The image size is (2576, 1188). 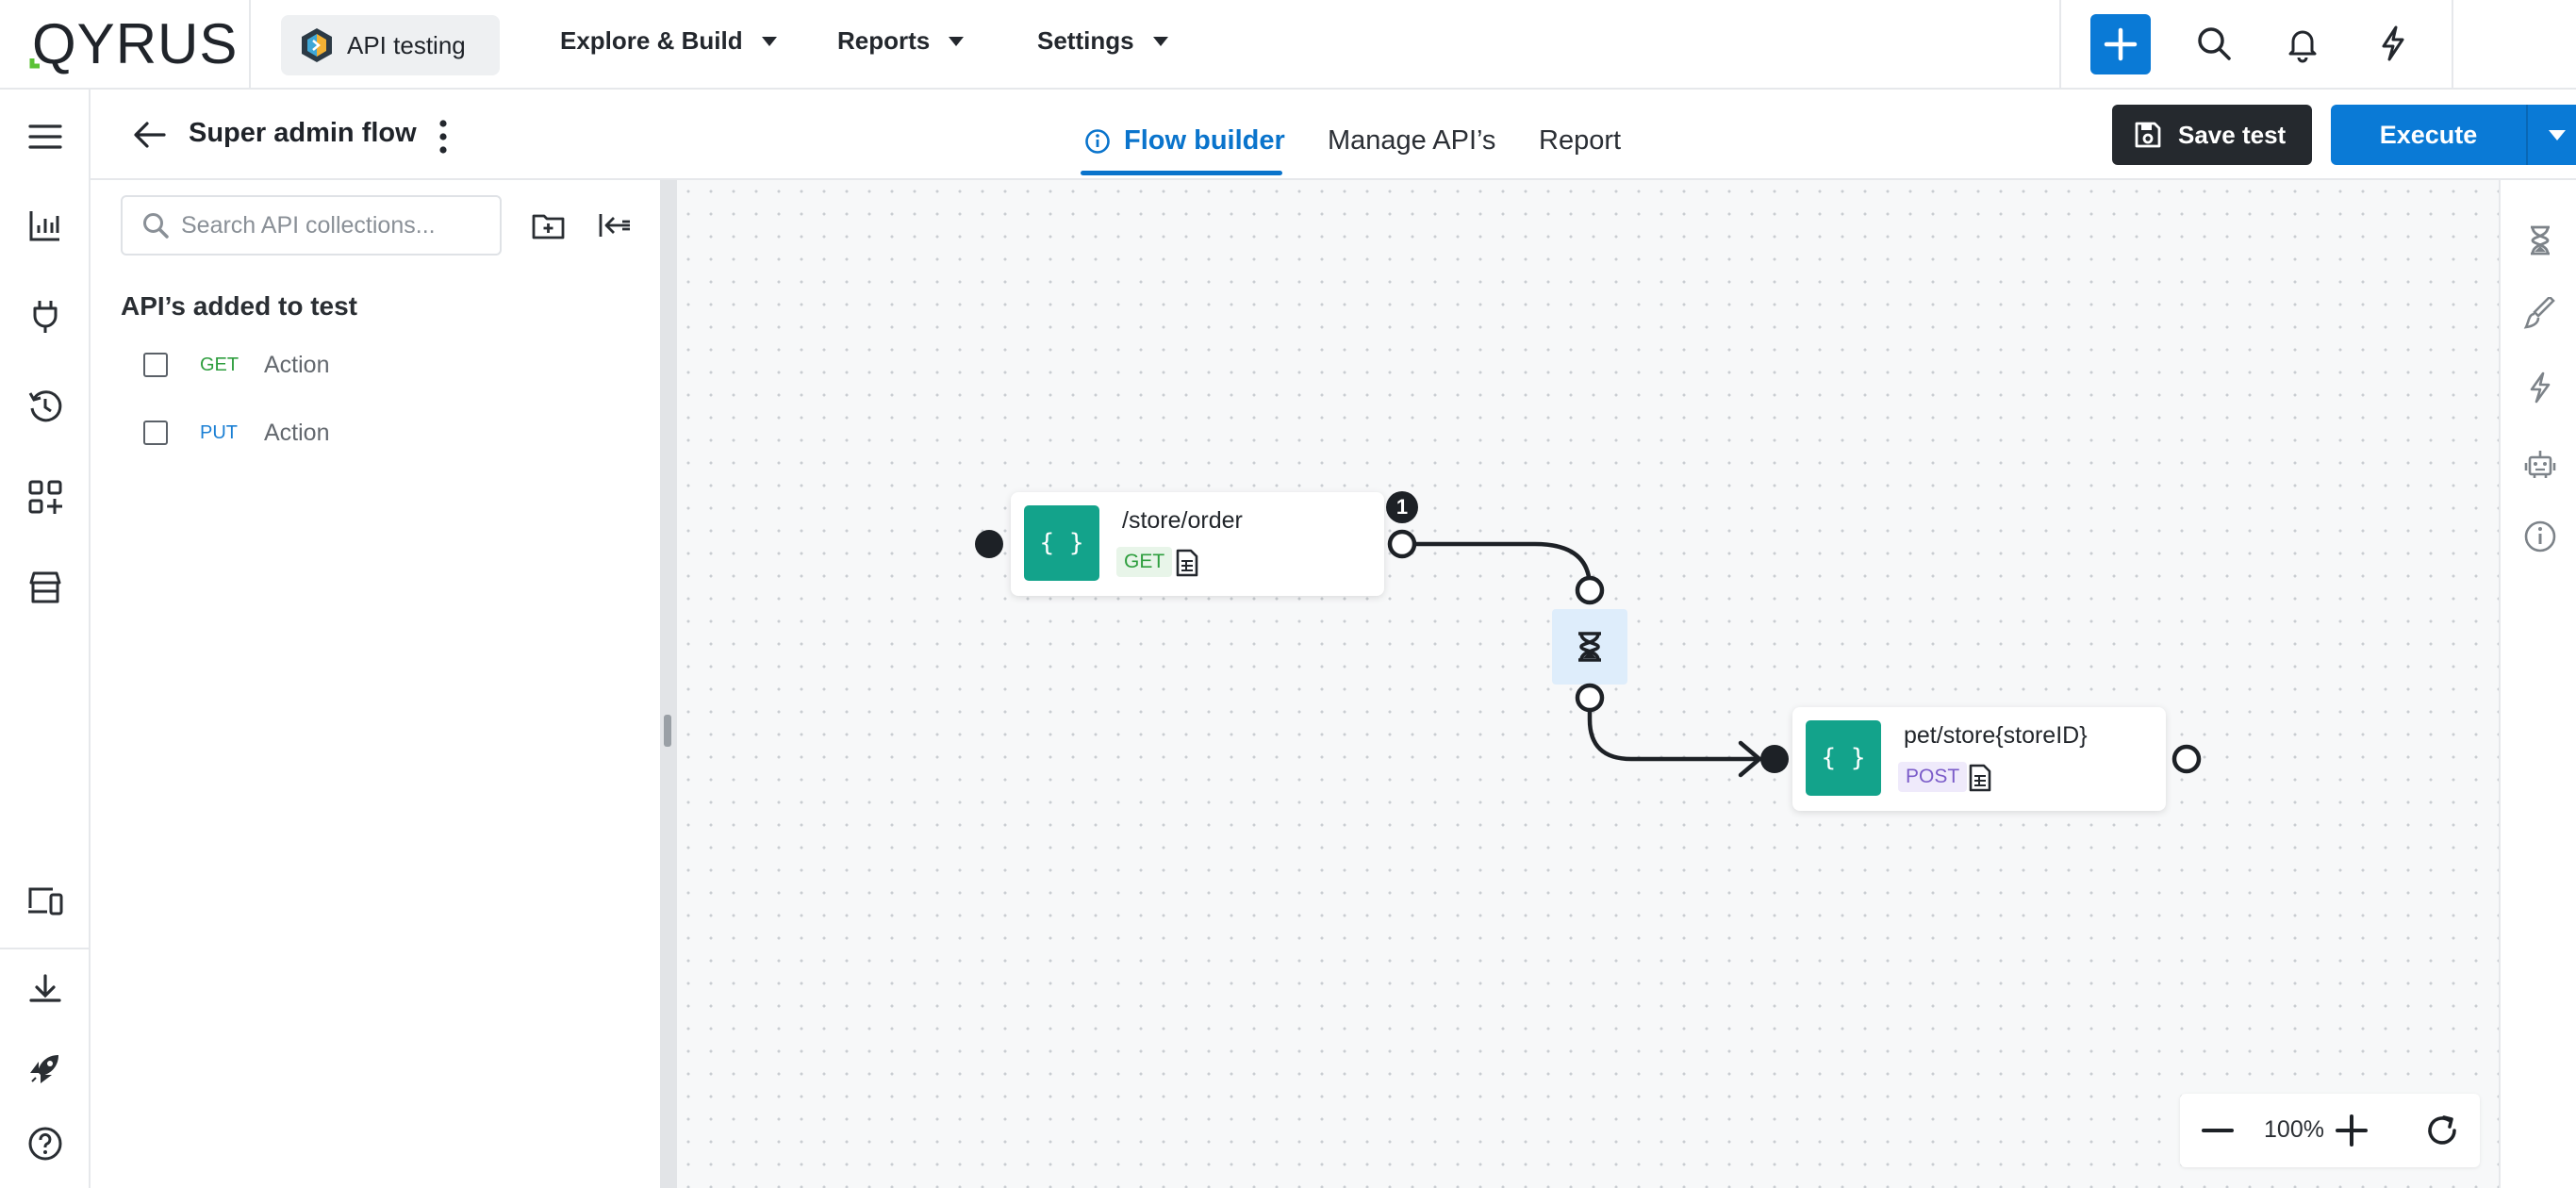 I want to click on notifications-button, so click(x=2302, y=43).